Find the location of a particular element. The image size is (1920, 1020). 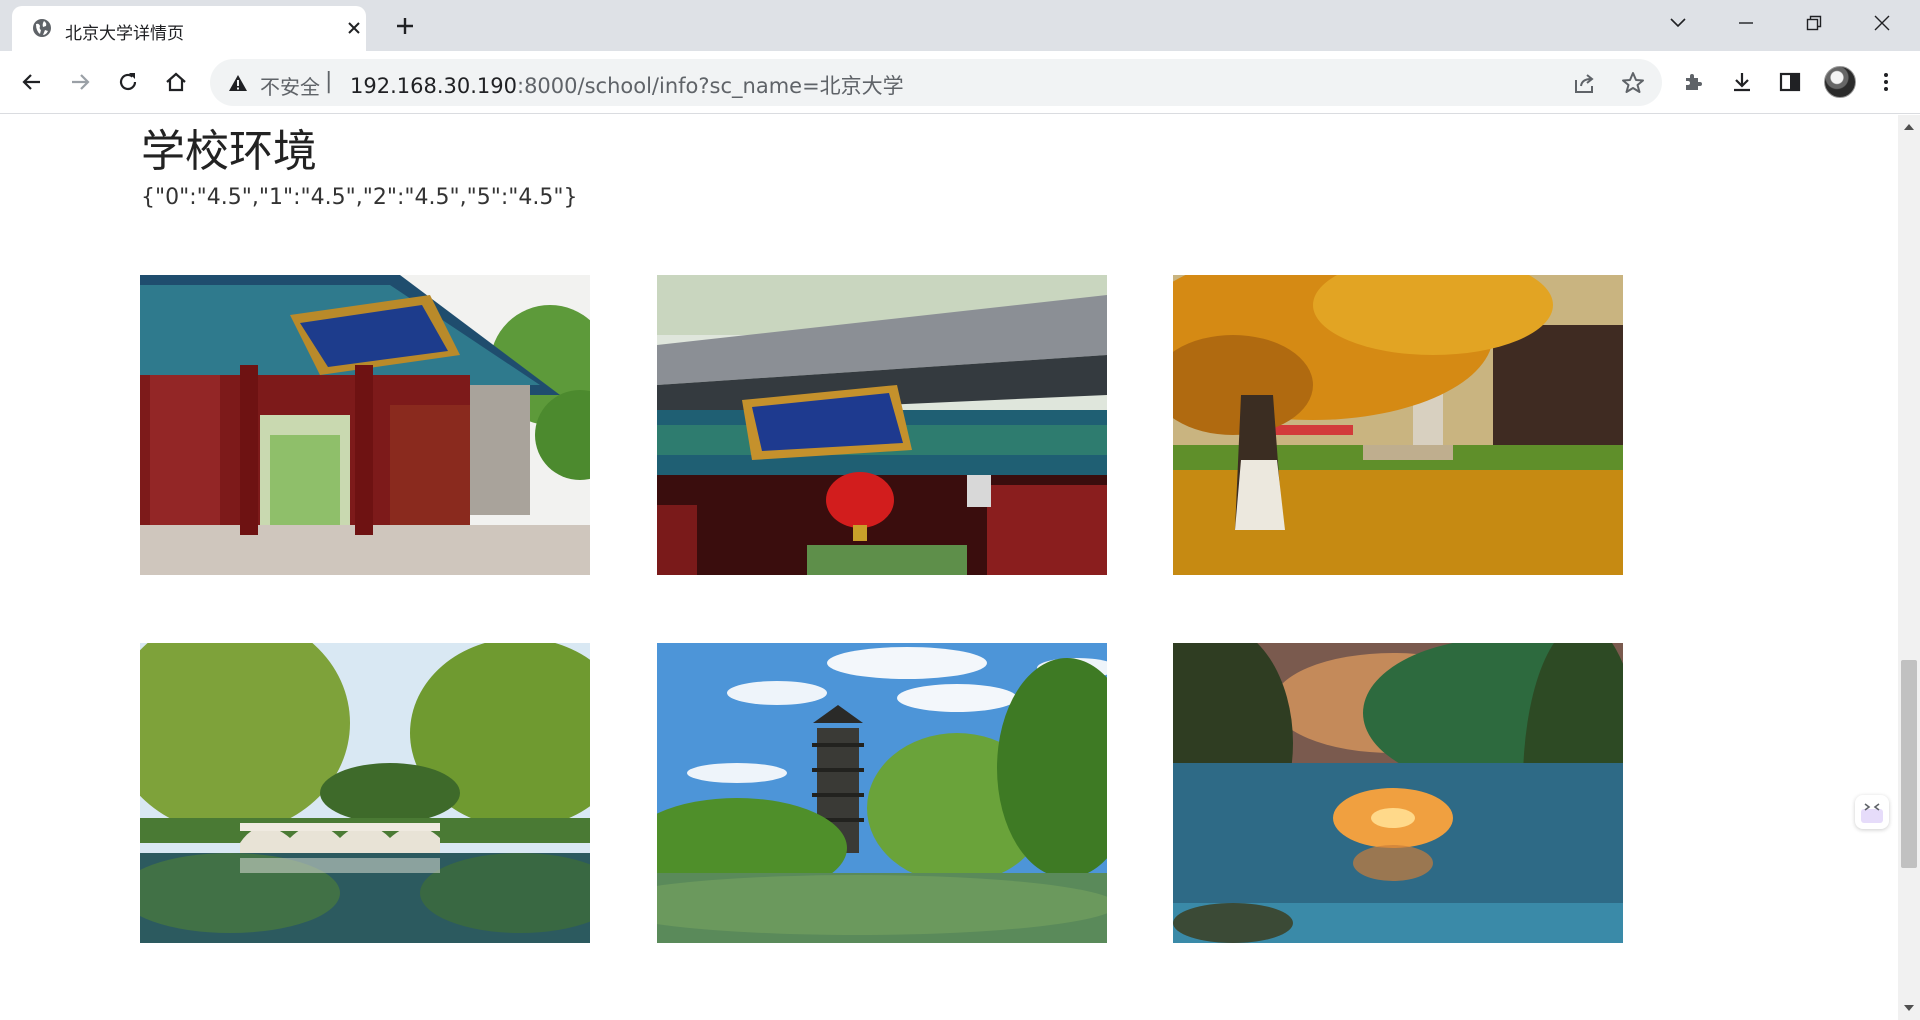

restore-icon is located at coordinates (1814, 23).